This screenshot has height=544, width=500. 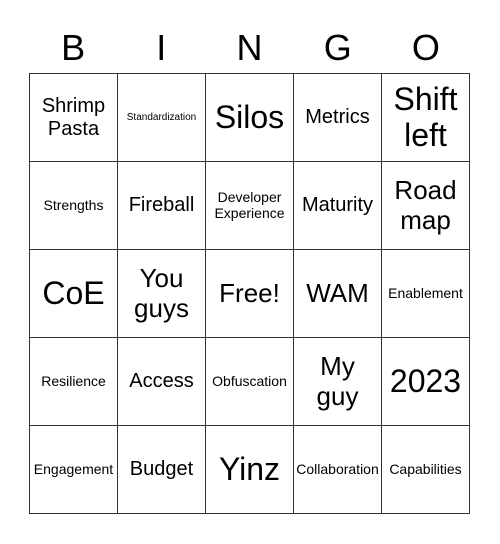 What do you see at coordinates (426, 118) in the screenshot?
I see `bingo-cell: Shift left` at bounding box center [426, 118].